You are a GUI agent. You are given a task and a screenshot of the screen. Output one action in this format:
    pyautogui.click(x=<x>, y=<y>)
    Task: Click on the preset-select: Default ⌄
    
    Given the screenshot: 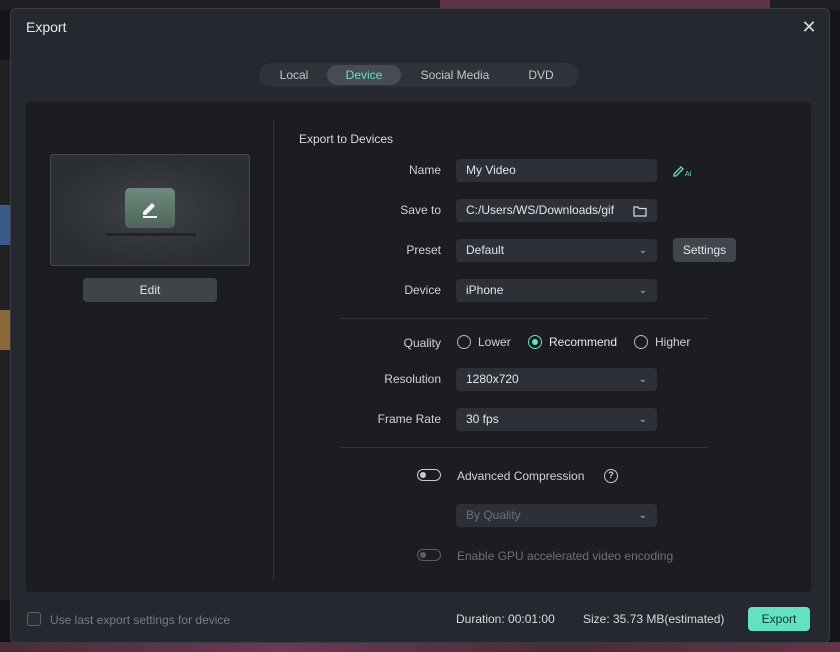 What is the action you would take?
    pyautogui.click(x=556, y=250)
    